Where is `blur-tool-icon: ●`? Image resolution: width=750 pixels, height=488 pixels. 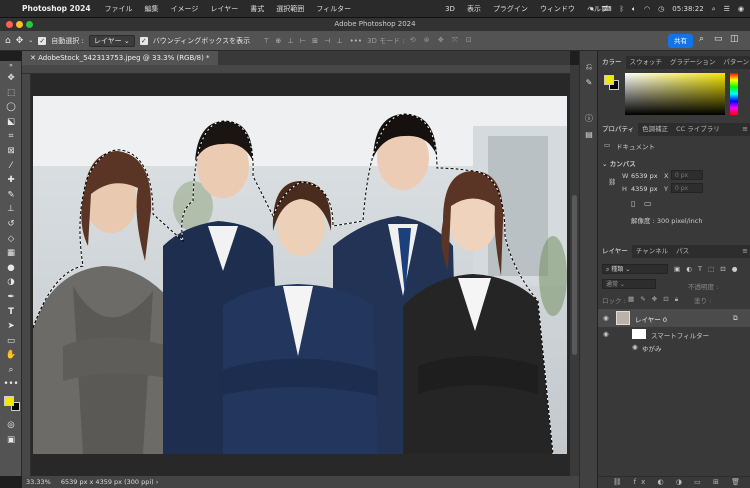
blur-tool-icon: ● is located at coordinates (11, 268).